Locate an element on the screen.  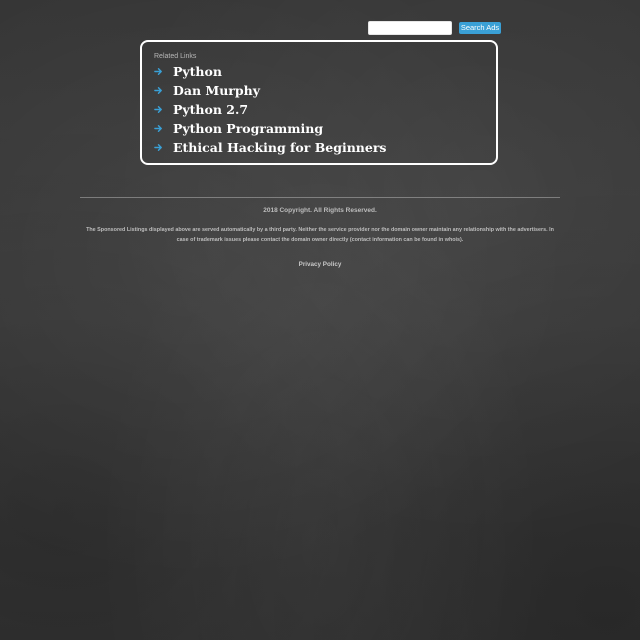
related-link-ethical-hacking: Ethical Hacking for Beginners is located at coordinates (270, 147).